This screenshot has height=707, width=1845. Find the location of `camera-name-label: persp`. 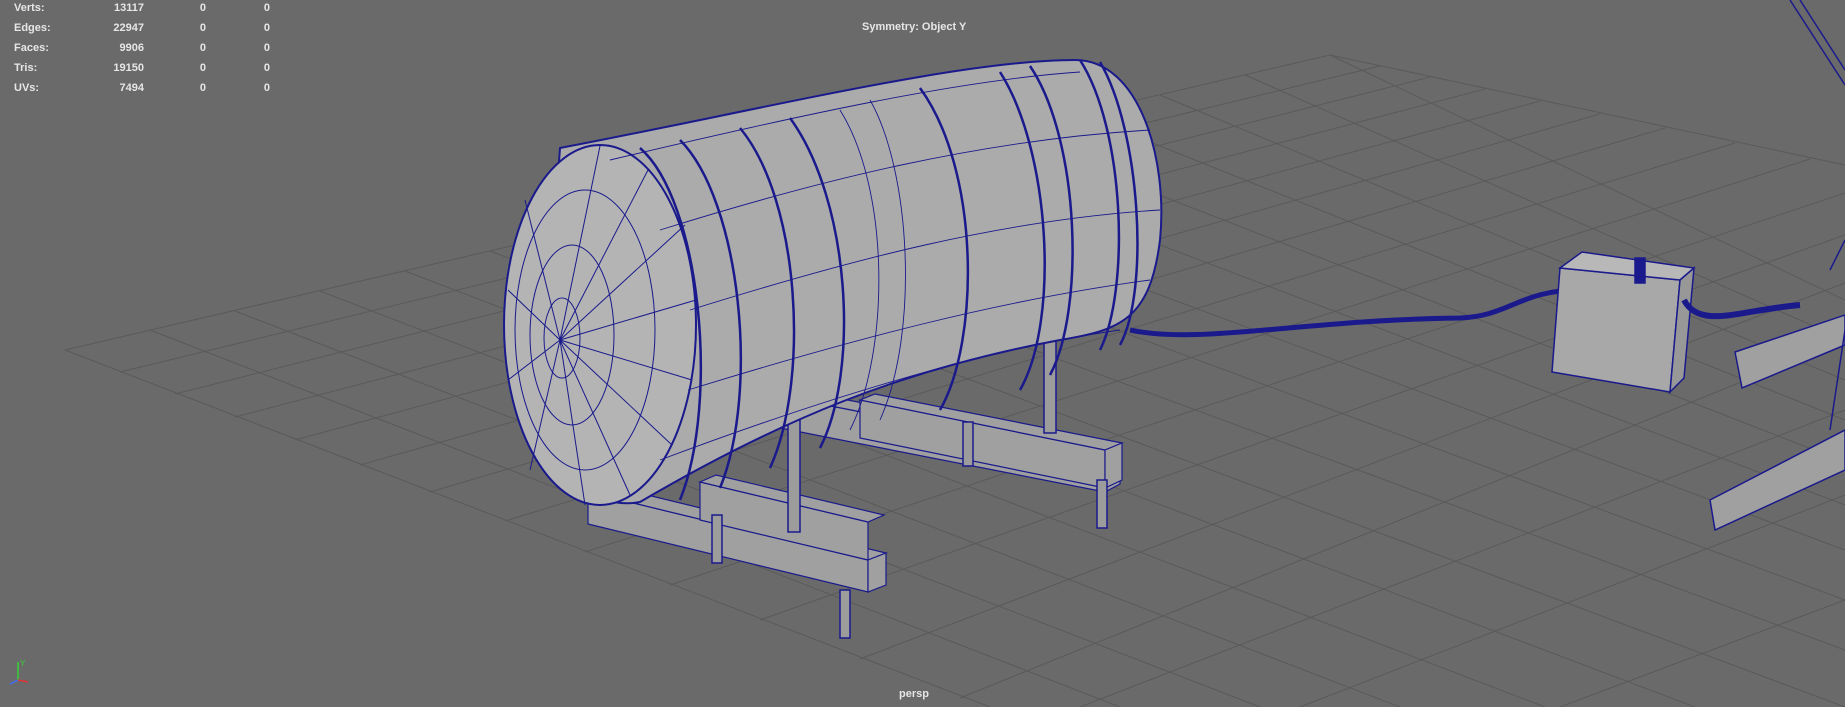

camera-name-label: persp is located at coordinates (914, 694).